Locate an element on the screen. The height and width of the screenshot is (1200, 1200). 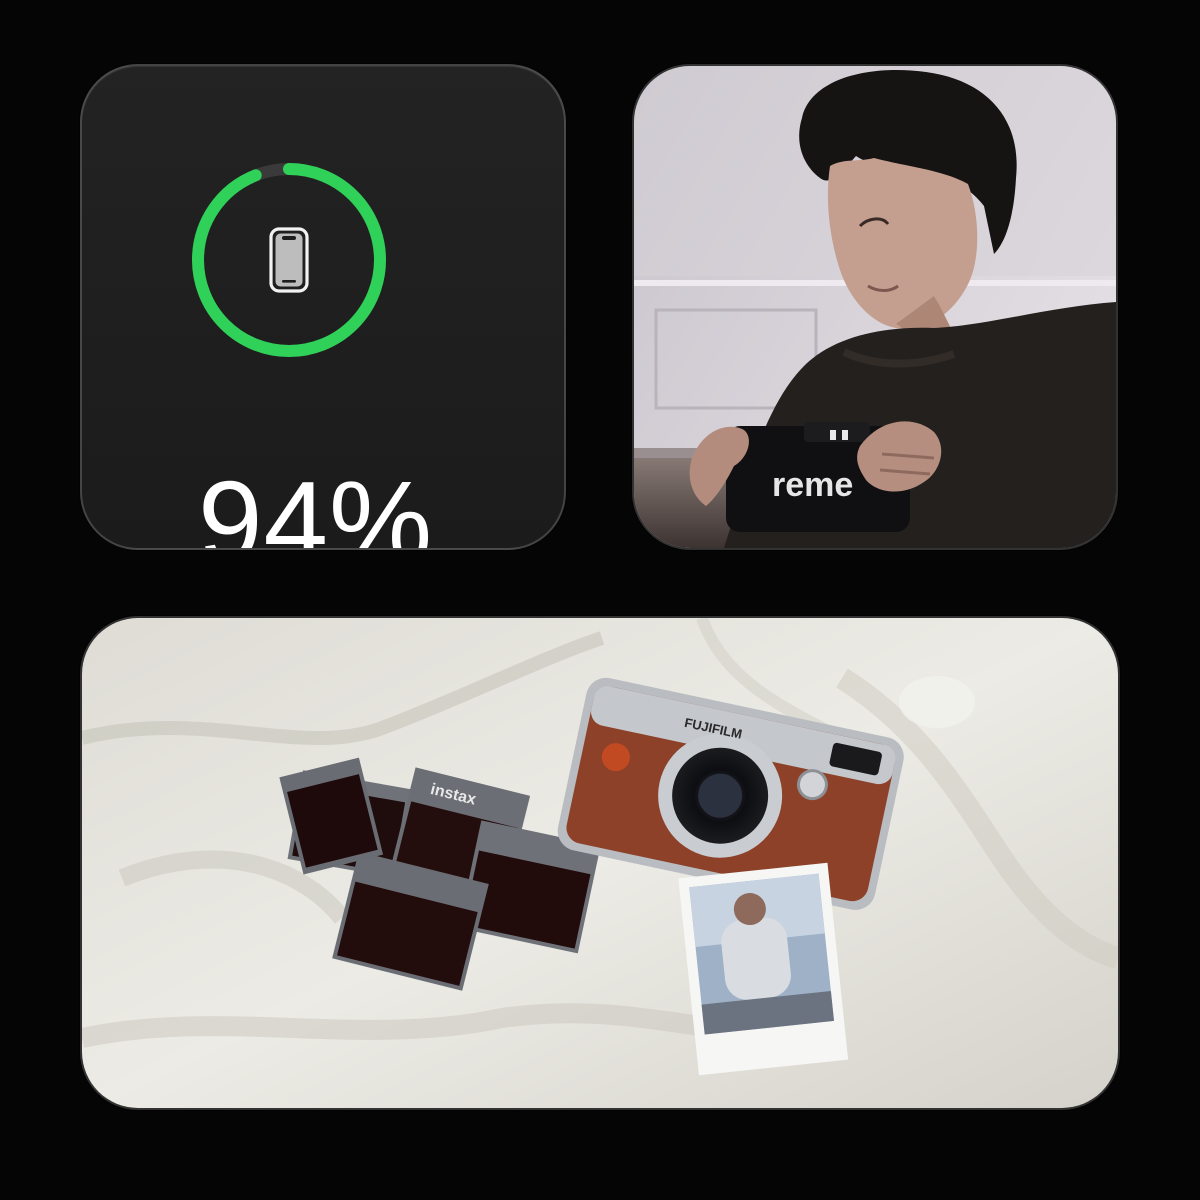
battery-ring is located at coordinates (289, 260).